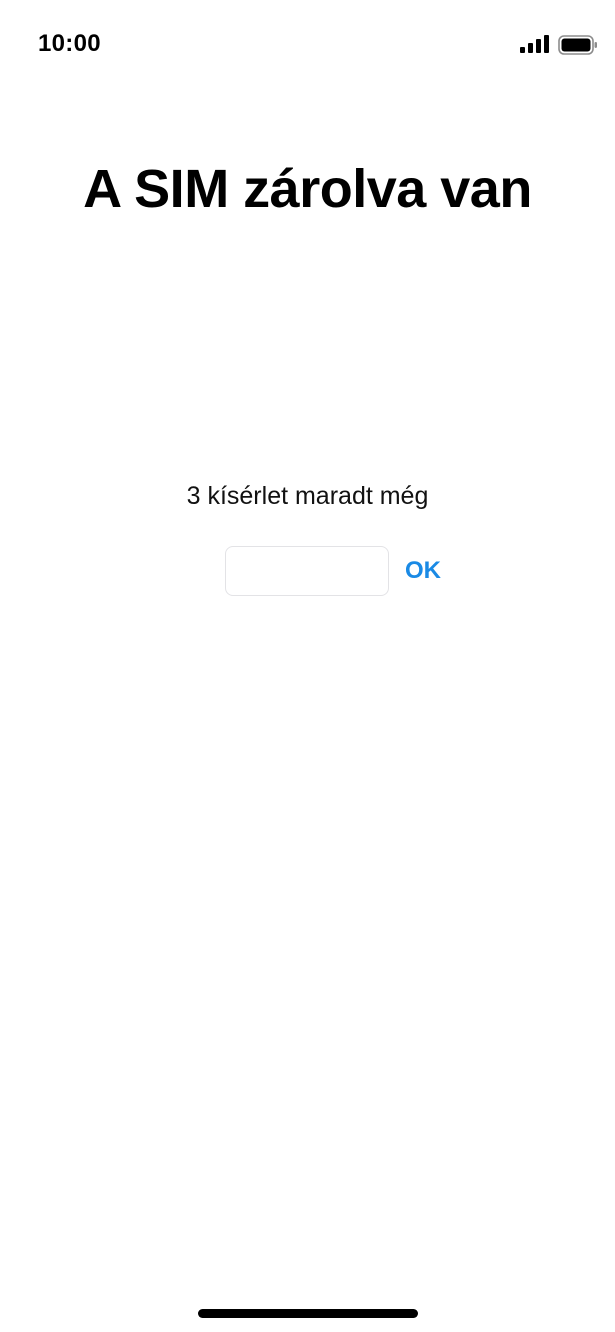  Describe the element at coordinates (577, 45) in the screenshot. I see `battery-icon` at that location.